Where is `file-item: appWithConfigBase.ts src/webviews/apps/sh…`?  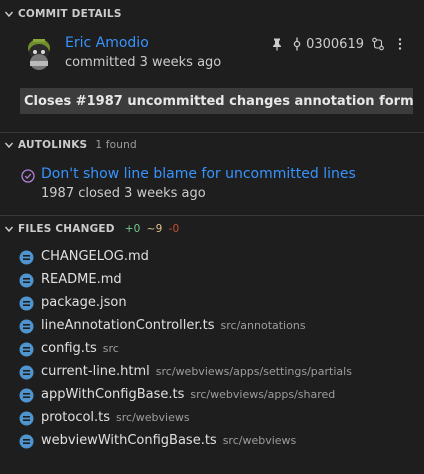 file-item: appWithConfigBase.ts src/webviews/apps/sh… is located at coordinates (212, 395).